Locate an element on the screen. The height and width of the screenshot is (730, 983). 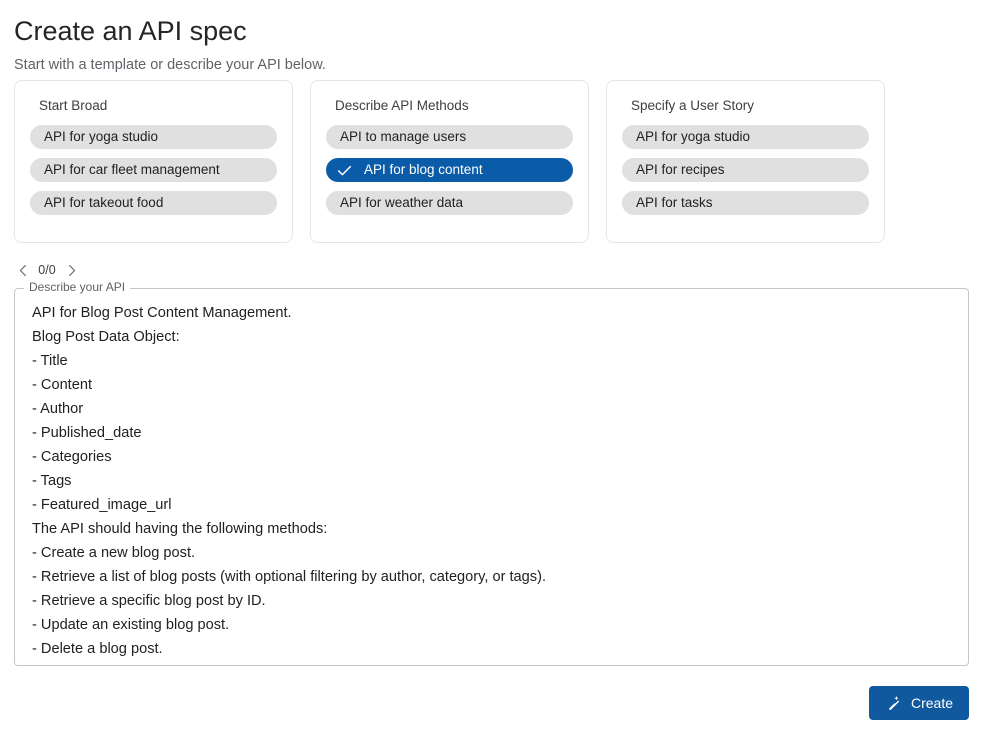
template-chip: API for weather data is located at coordinates (449, 203).